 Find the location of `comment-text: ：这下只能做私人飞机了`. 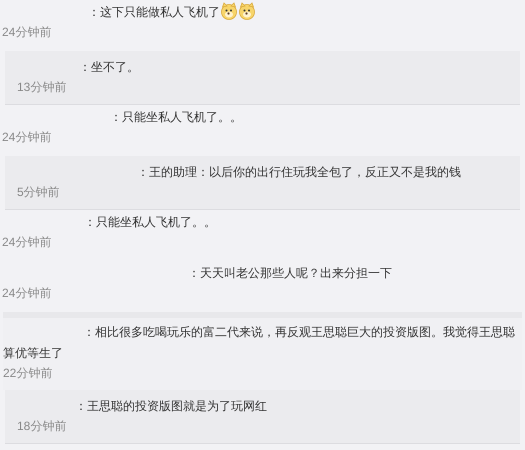

comment-text: ：这下只能做私人飞机了 is located at coordinates (154, 12).